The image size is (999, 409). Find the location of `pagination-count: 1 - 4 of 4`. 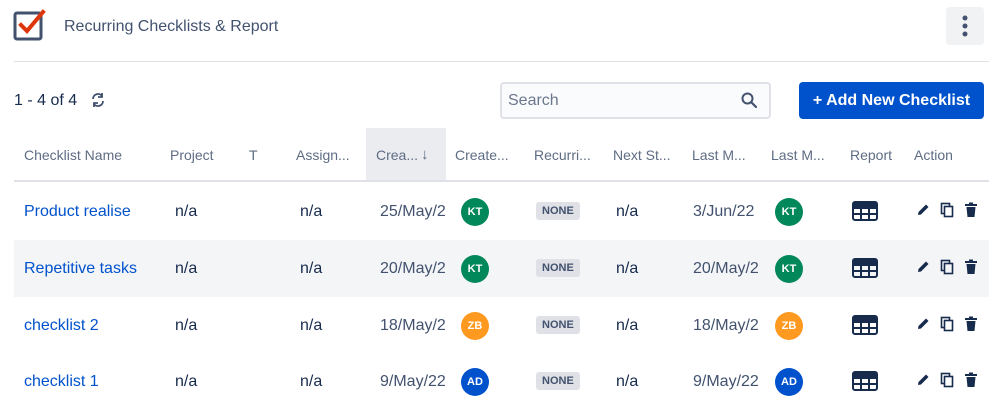

pagination-count: 1 - 4 of 4 is located at coordinates (46, 100).